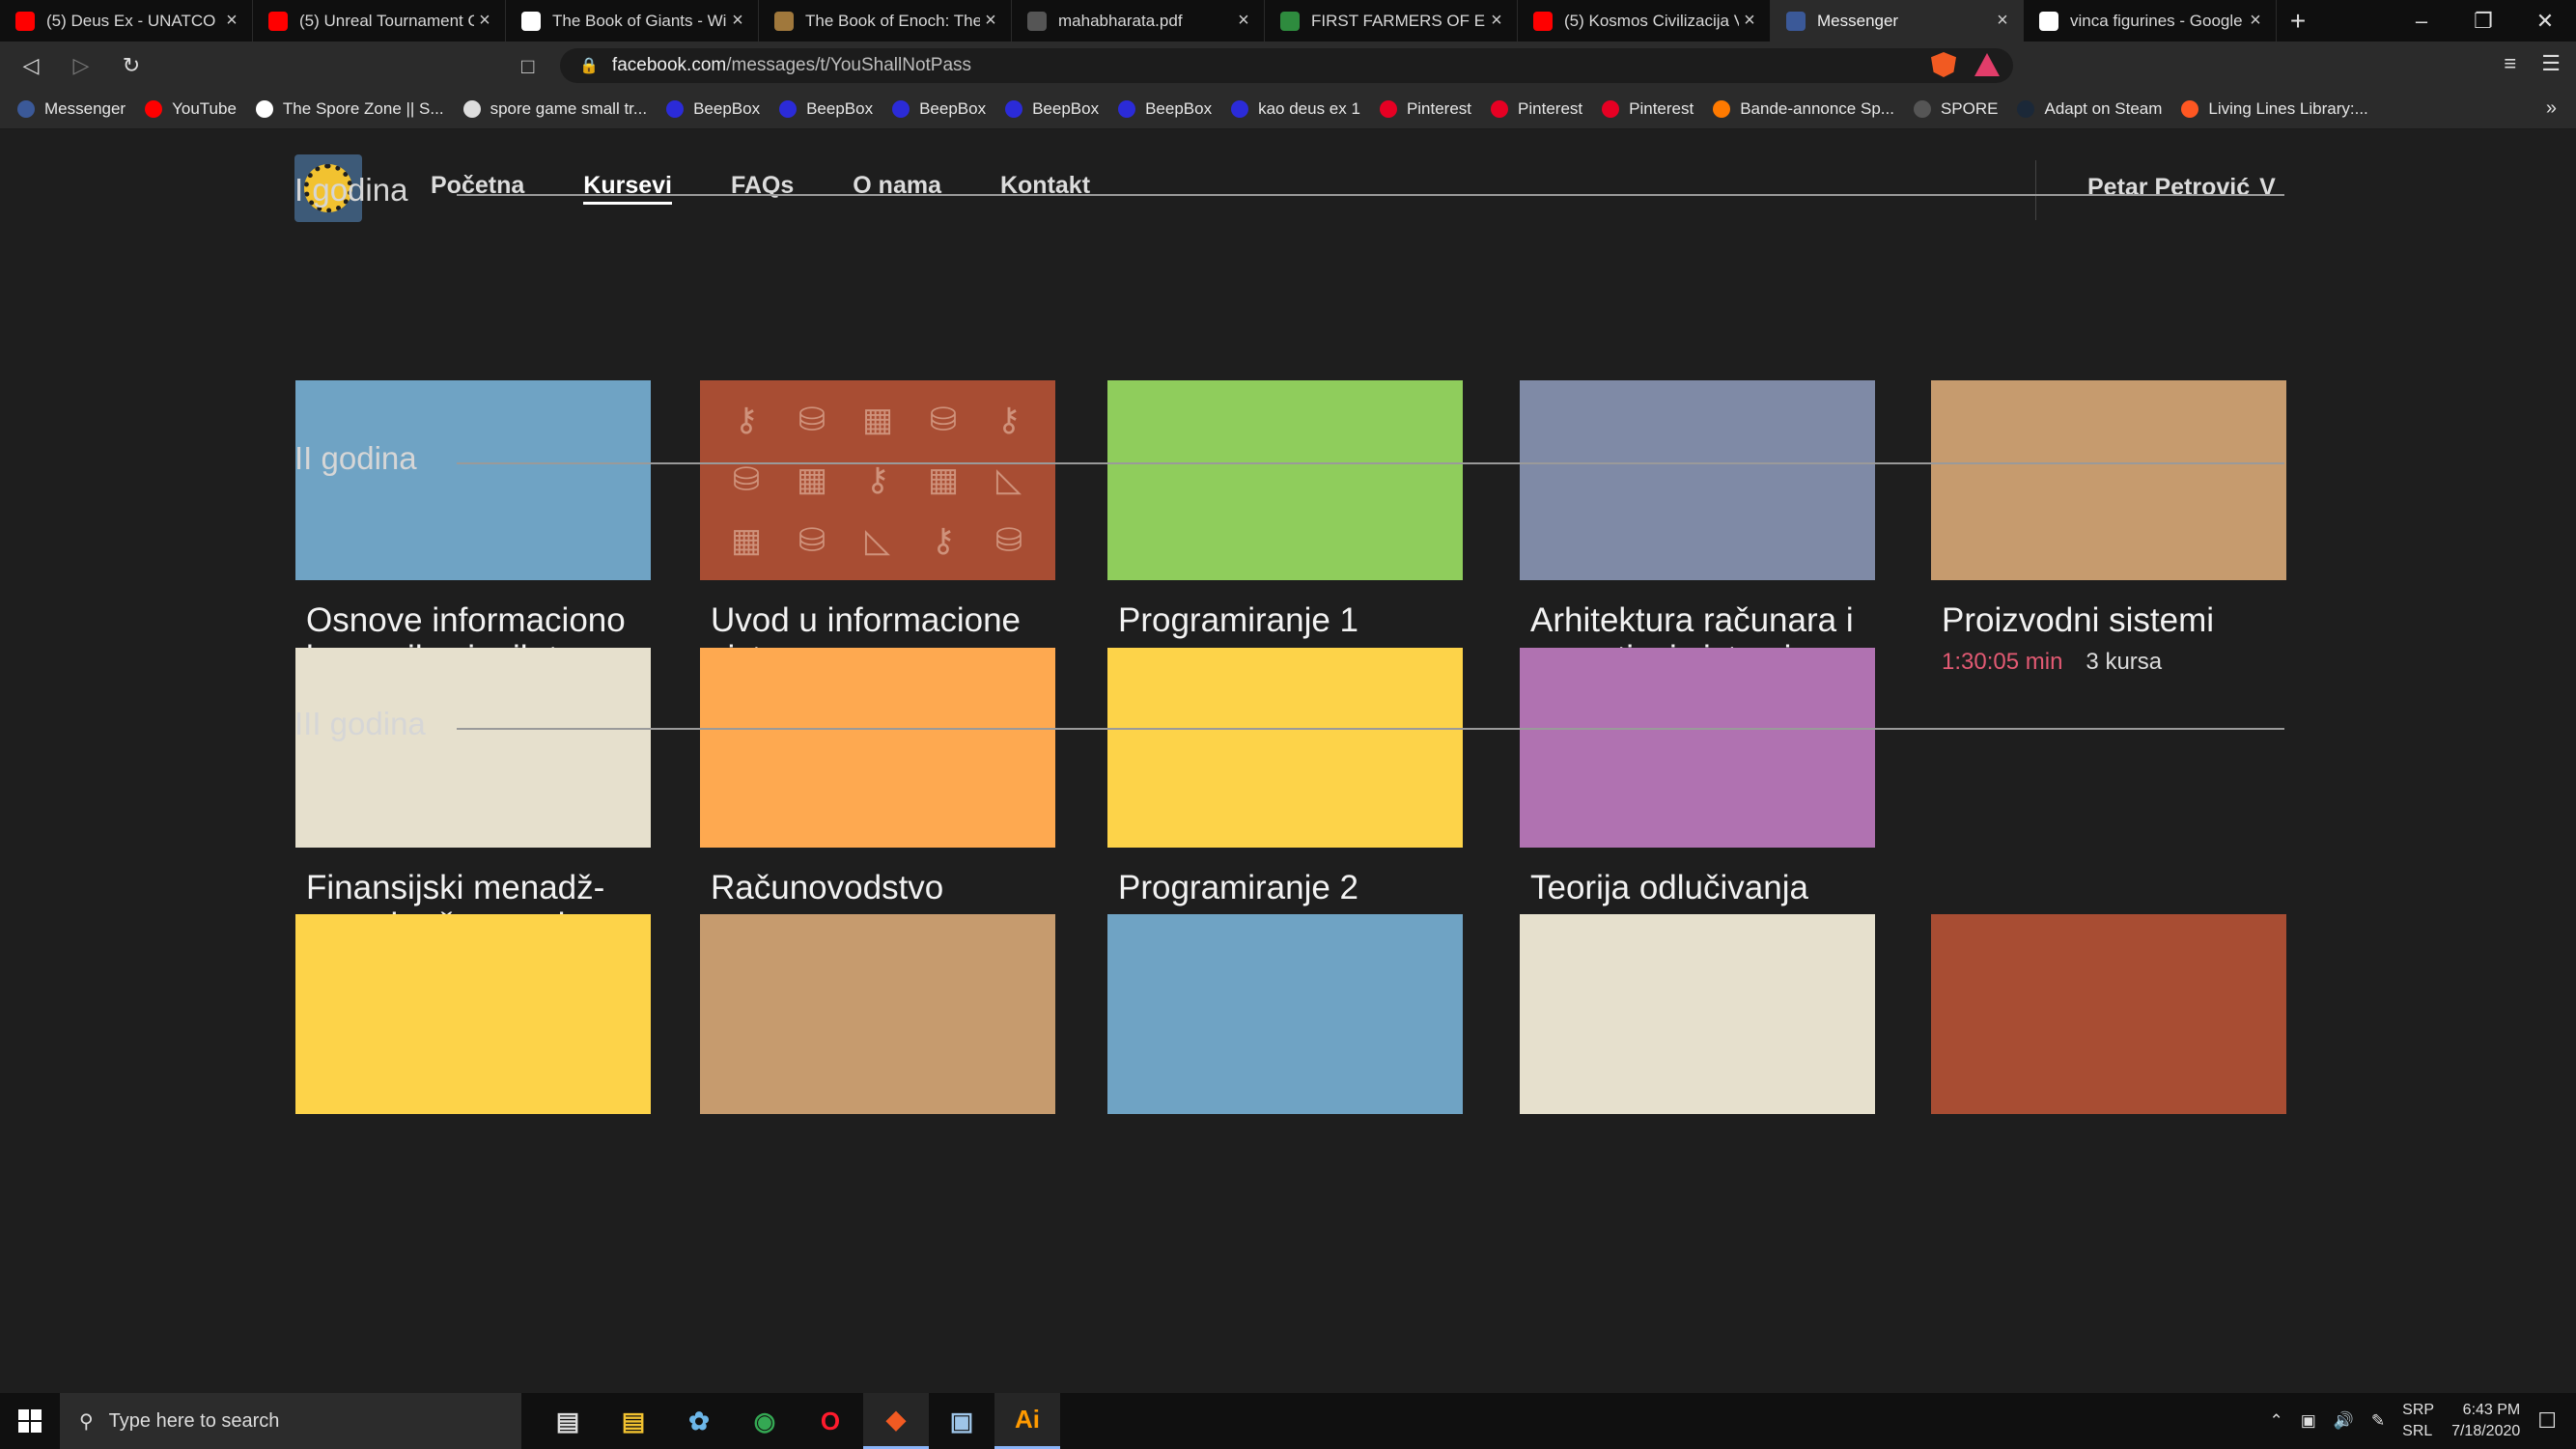  I want to click on playlist-icon: ≡, so click(2510, 63).